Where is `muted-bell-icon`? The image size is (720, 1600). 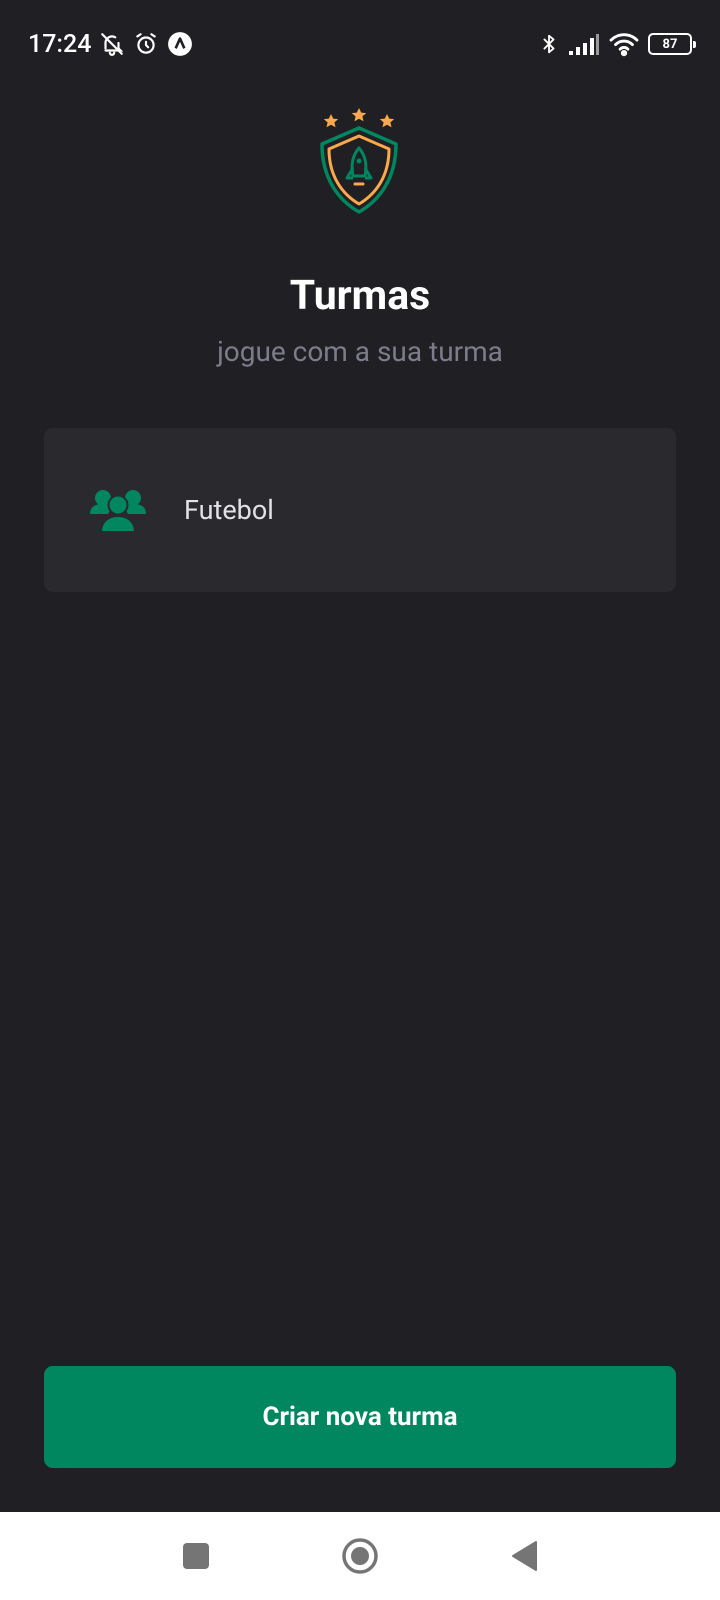 muted-bell-icon is located at coordinates (112, 44).